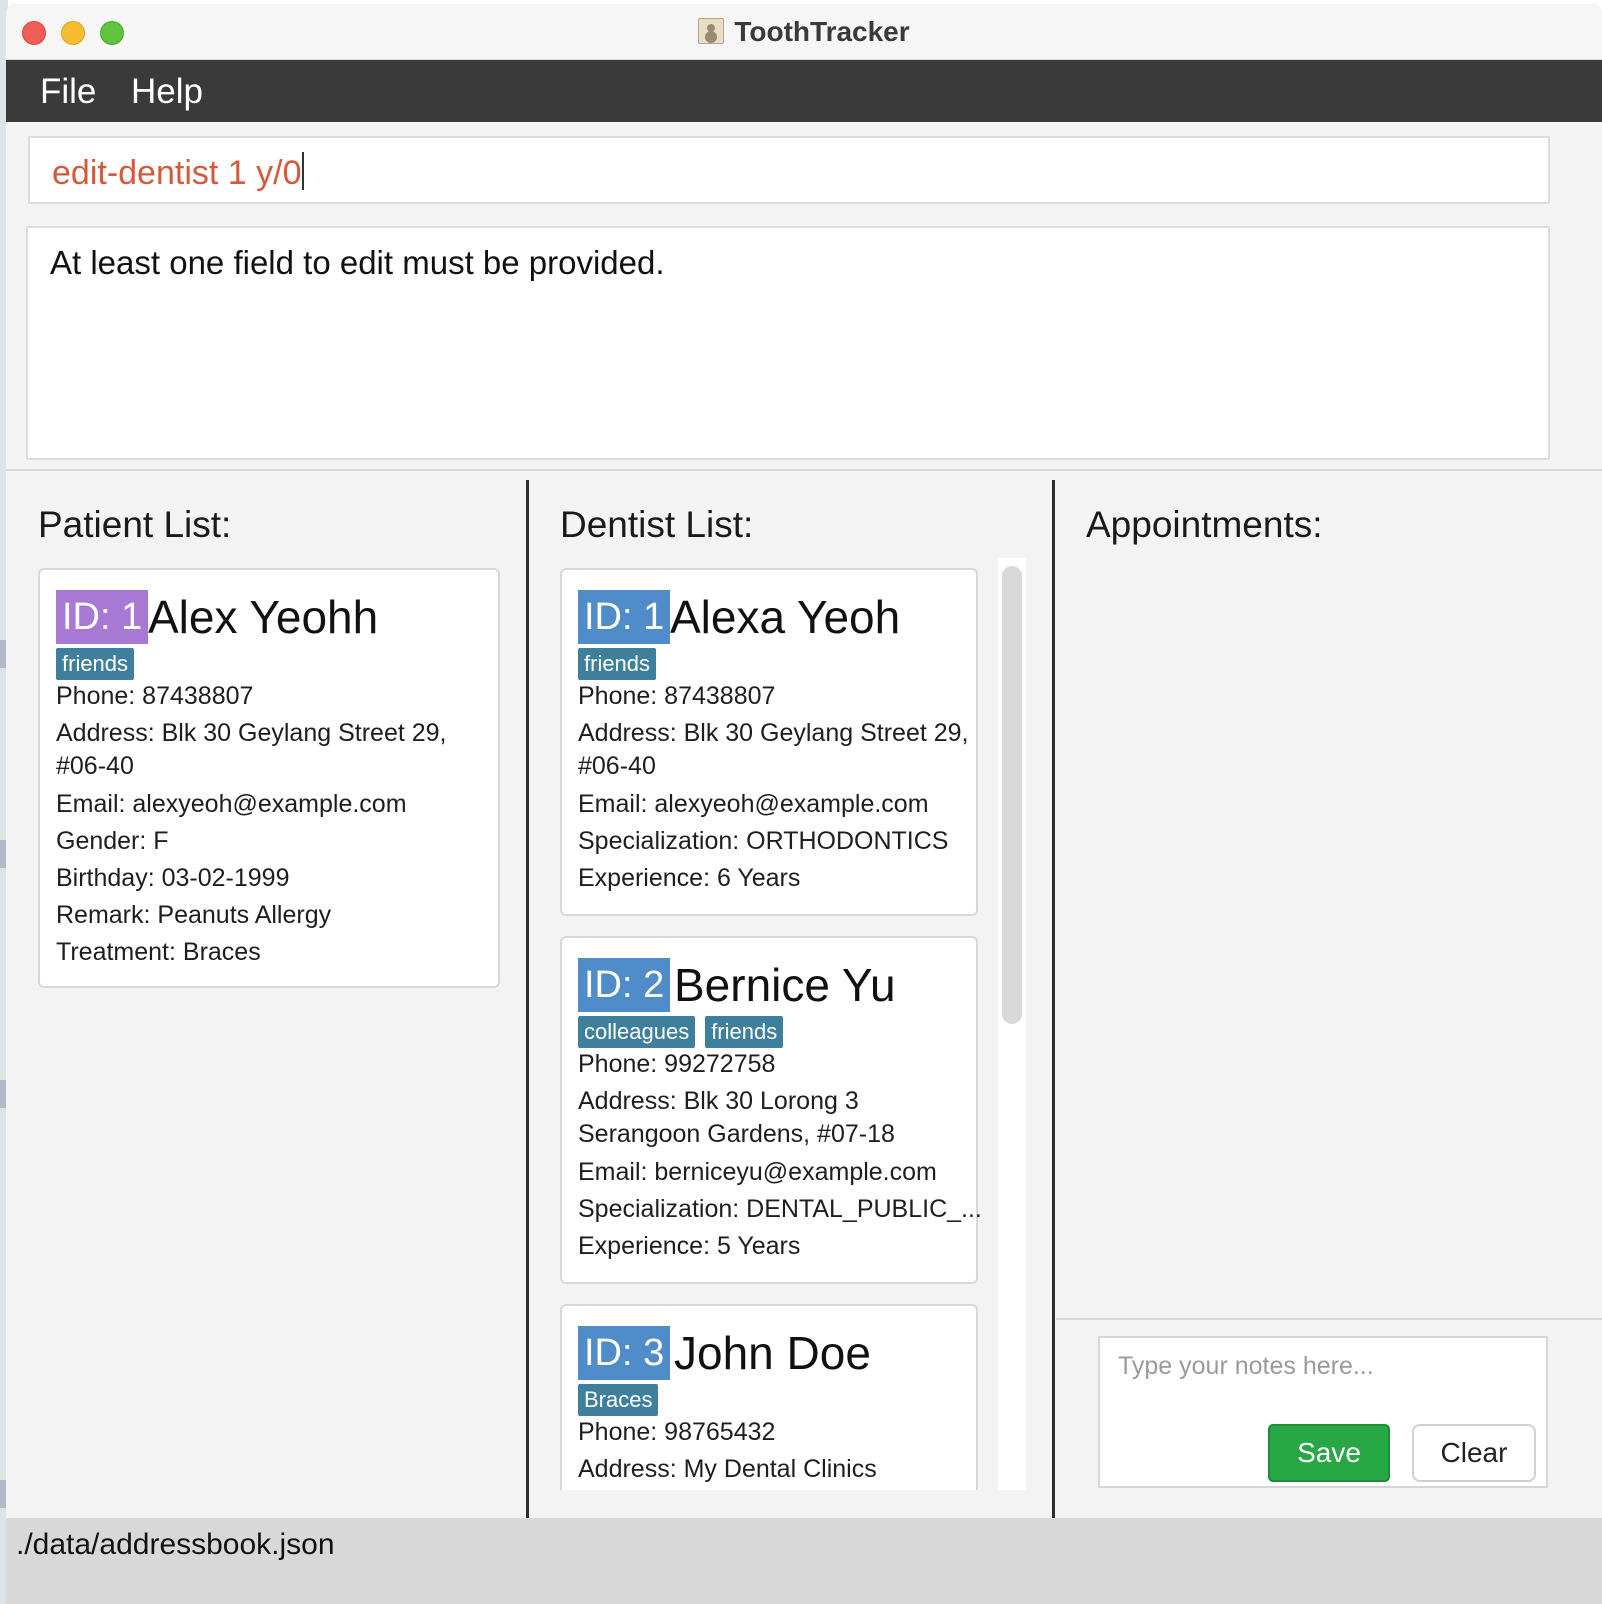 This screenshot has width=1602, height=1604. I want to click on menu-help: Help, so click(167, 92).